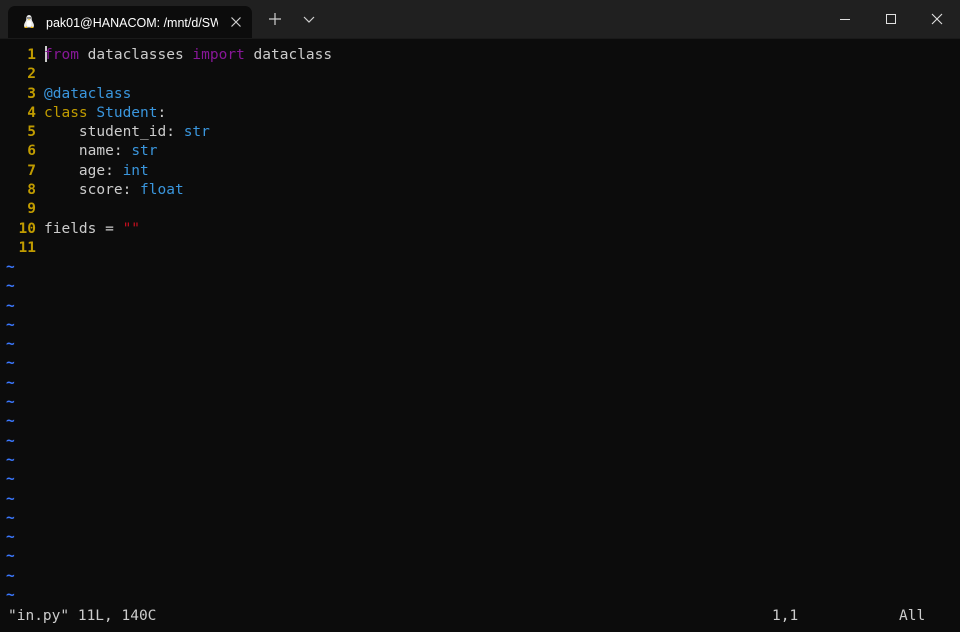  I want to click on code-line: 8 score: float, so click(166, 190).